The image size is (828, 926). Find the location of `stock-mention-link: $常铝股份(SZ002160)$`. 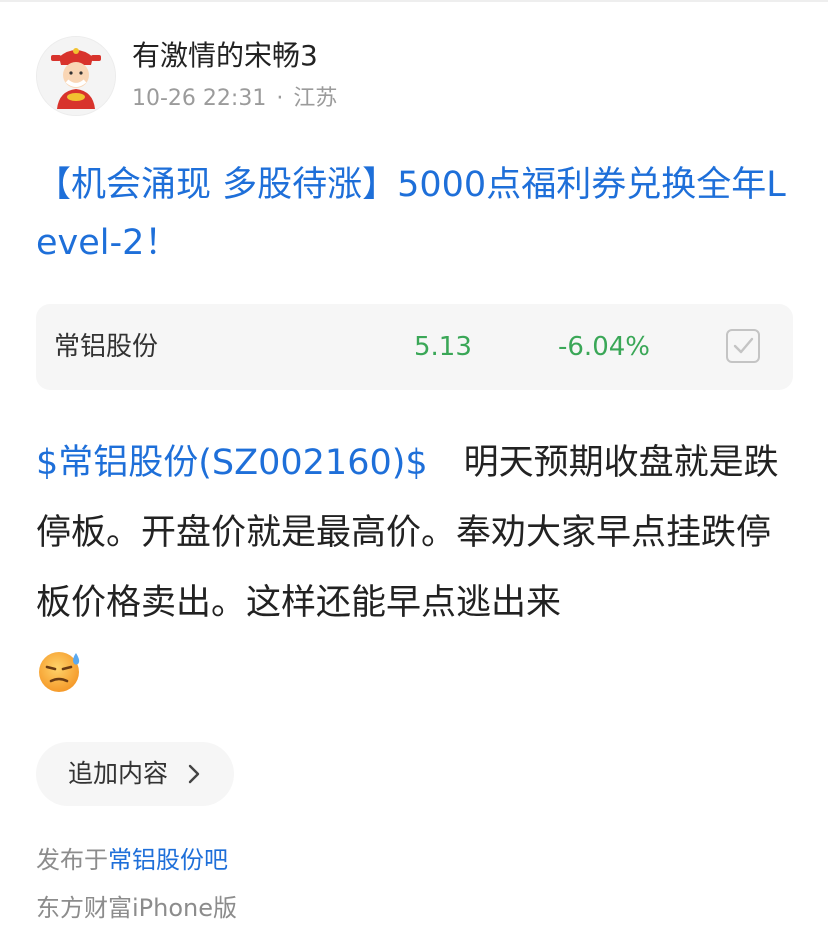

stock-mention-link: $常铝股份(SZ002160)$ is located at coordinates (232, 463).